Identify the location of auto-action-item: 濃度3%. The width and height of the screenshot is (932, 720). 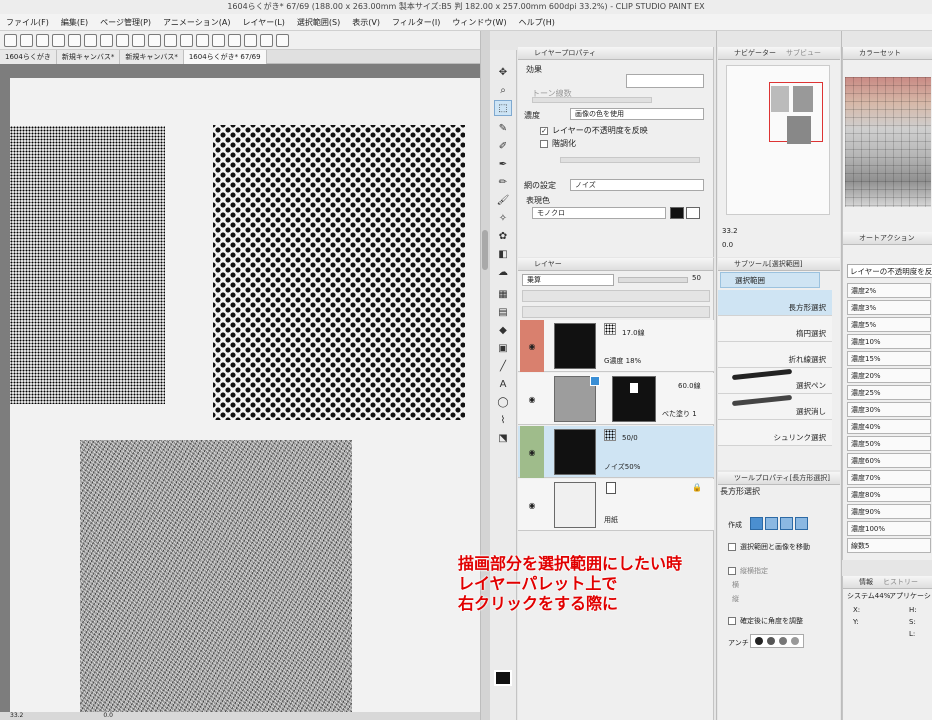
(889, 307).